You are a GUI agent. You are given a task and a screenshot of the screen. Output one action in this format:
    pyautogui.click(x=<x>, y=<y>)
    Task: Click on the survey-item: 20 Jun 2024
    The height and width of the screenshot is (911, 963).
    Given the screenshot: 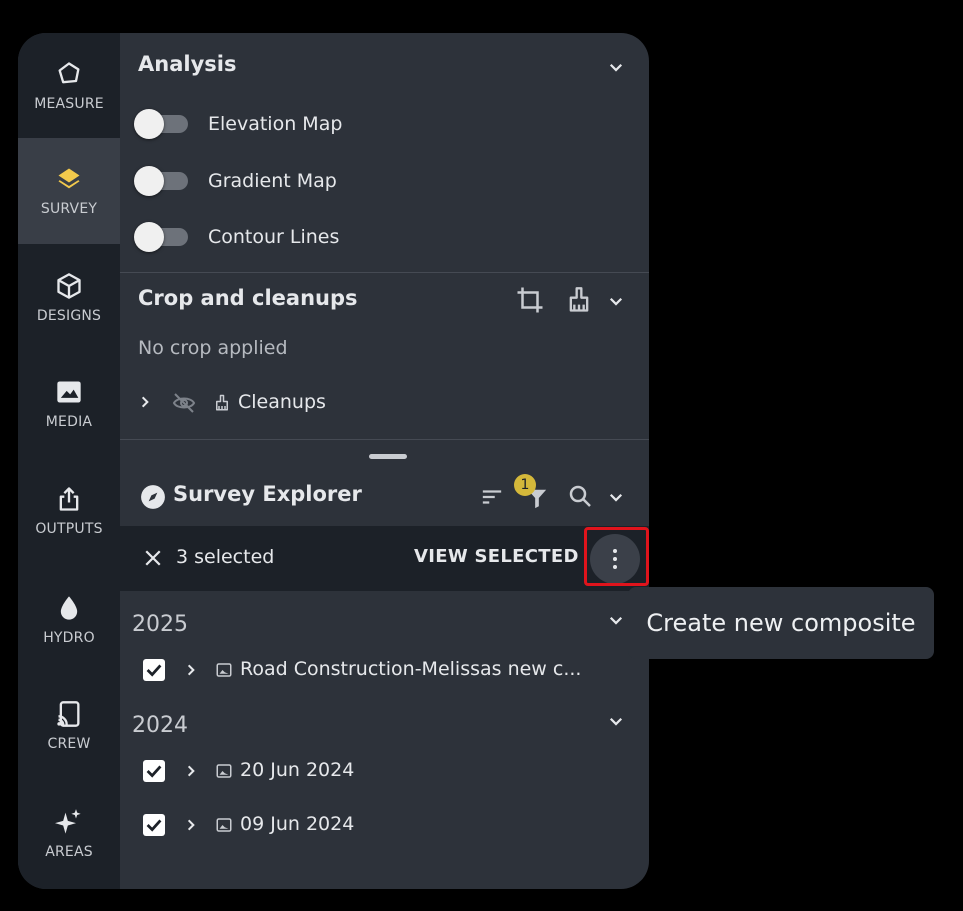 What is the action you would take?
    pyautogui.click(x=297, y=770)
    